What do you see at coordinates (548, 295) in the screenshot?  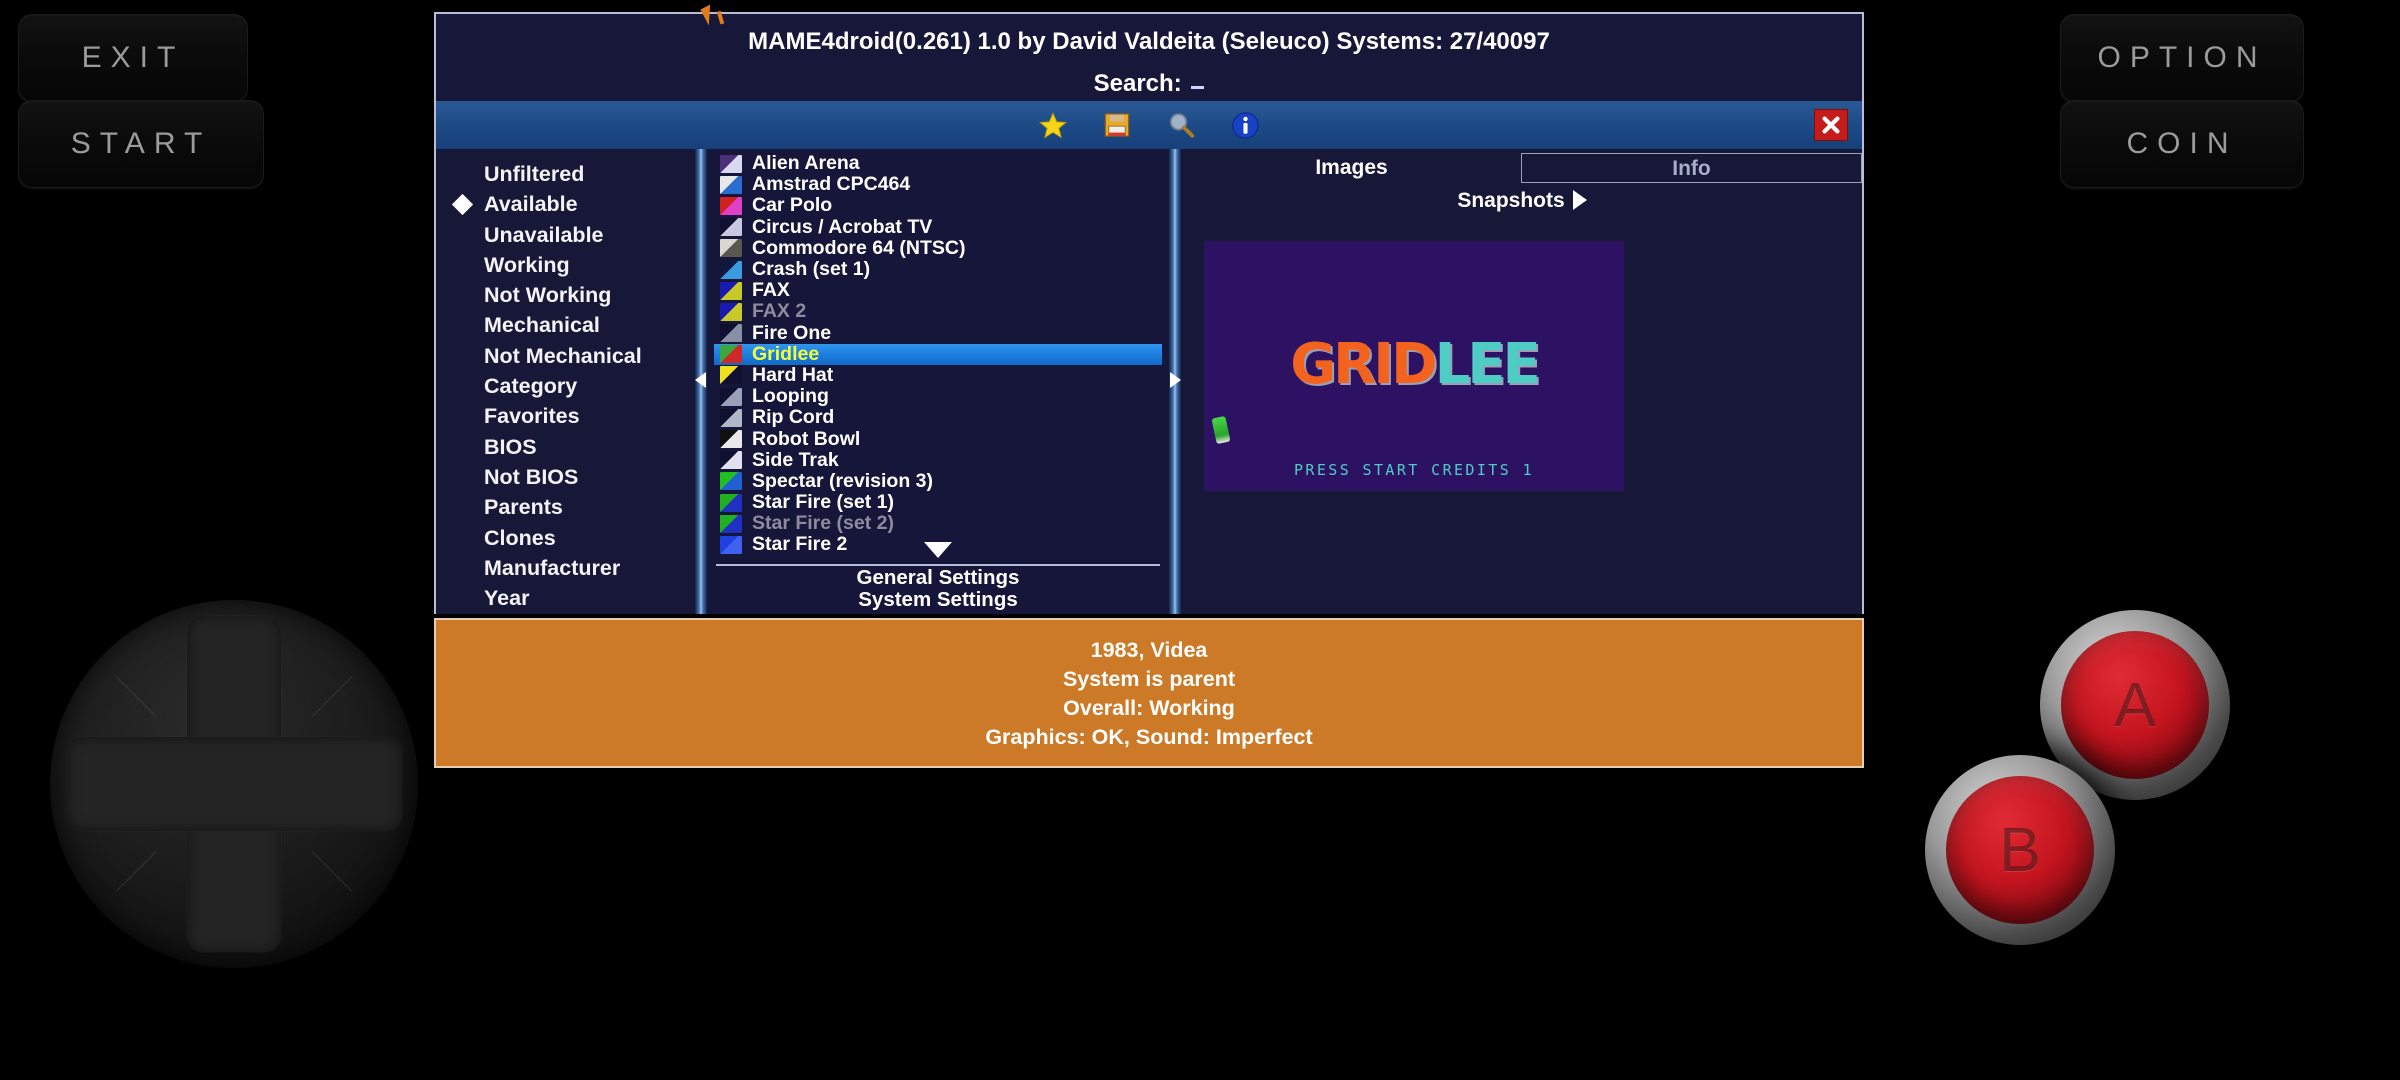 I see `filter-item-label: Not Working` at bounding box center [548, 295].